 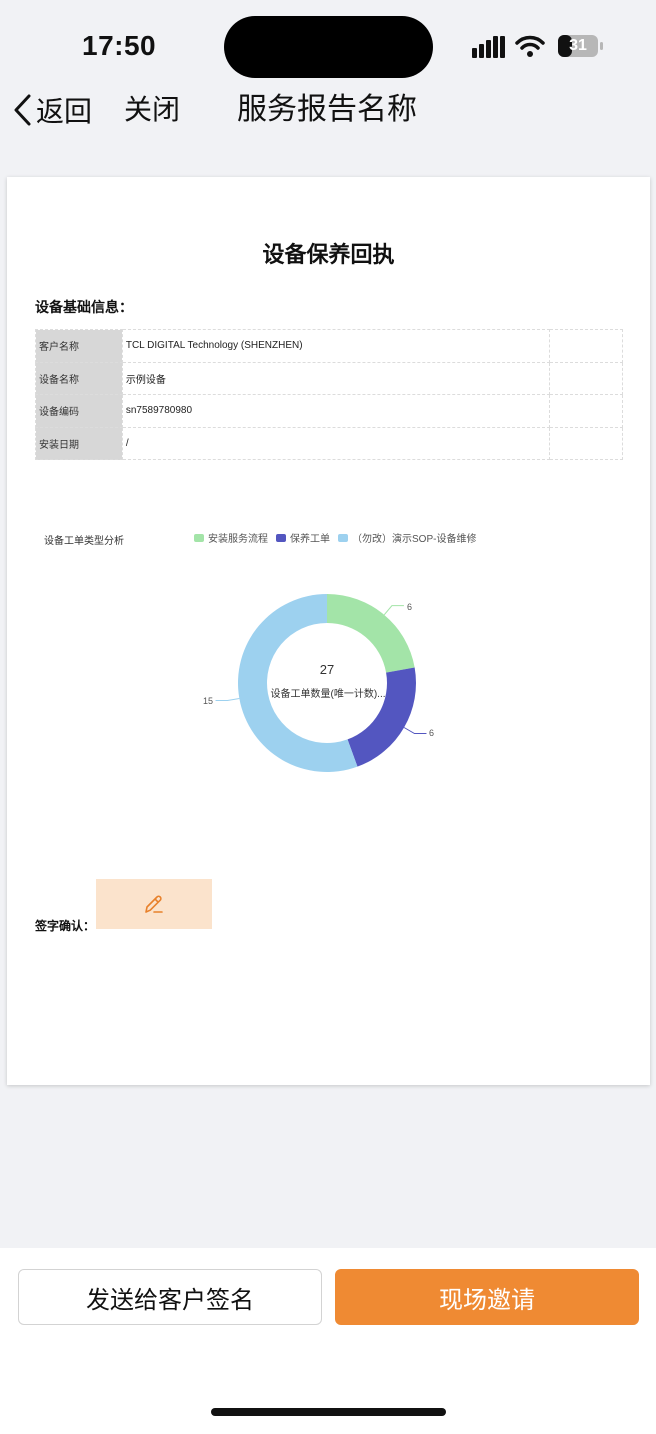 I want to click on onsite-invite-button: 现场邀请, so click(x=487, y=1297).